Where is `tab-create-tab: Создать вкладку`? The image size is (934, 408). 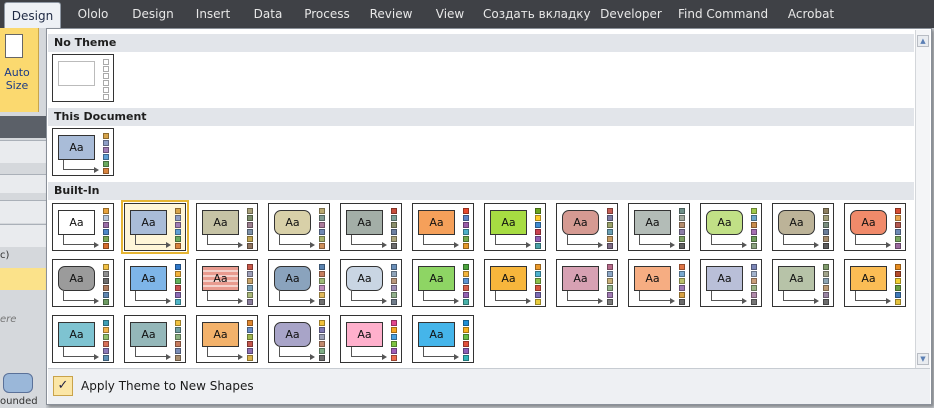 tab-create-tab: Создать вкладку is located at coordinates (537, 14).